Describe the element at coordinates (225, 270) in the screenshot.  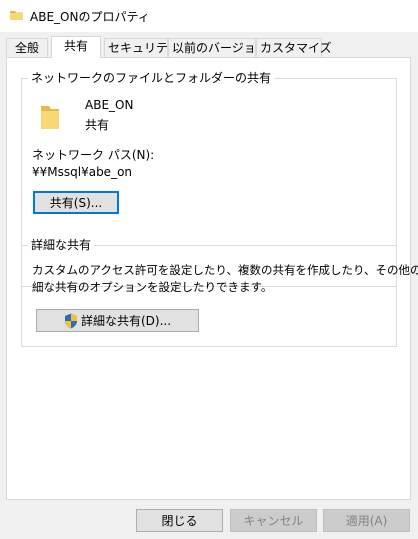
I see `advanced-share-description-1: カスタムのアクセス許可を設定したり、複数の共有を作成したり、その他の詳` at that location.